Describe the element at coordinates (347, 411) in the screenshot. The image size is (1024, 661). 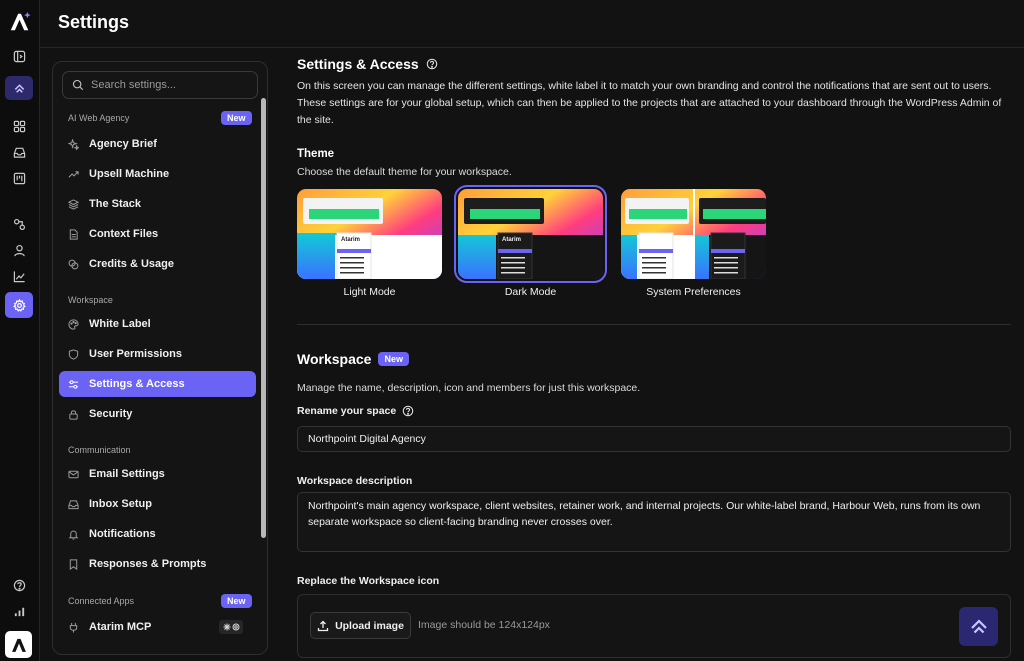
I see `field-label-text: Rename your space` at that location.